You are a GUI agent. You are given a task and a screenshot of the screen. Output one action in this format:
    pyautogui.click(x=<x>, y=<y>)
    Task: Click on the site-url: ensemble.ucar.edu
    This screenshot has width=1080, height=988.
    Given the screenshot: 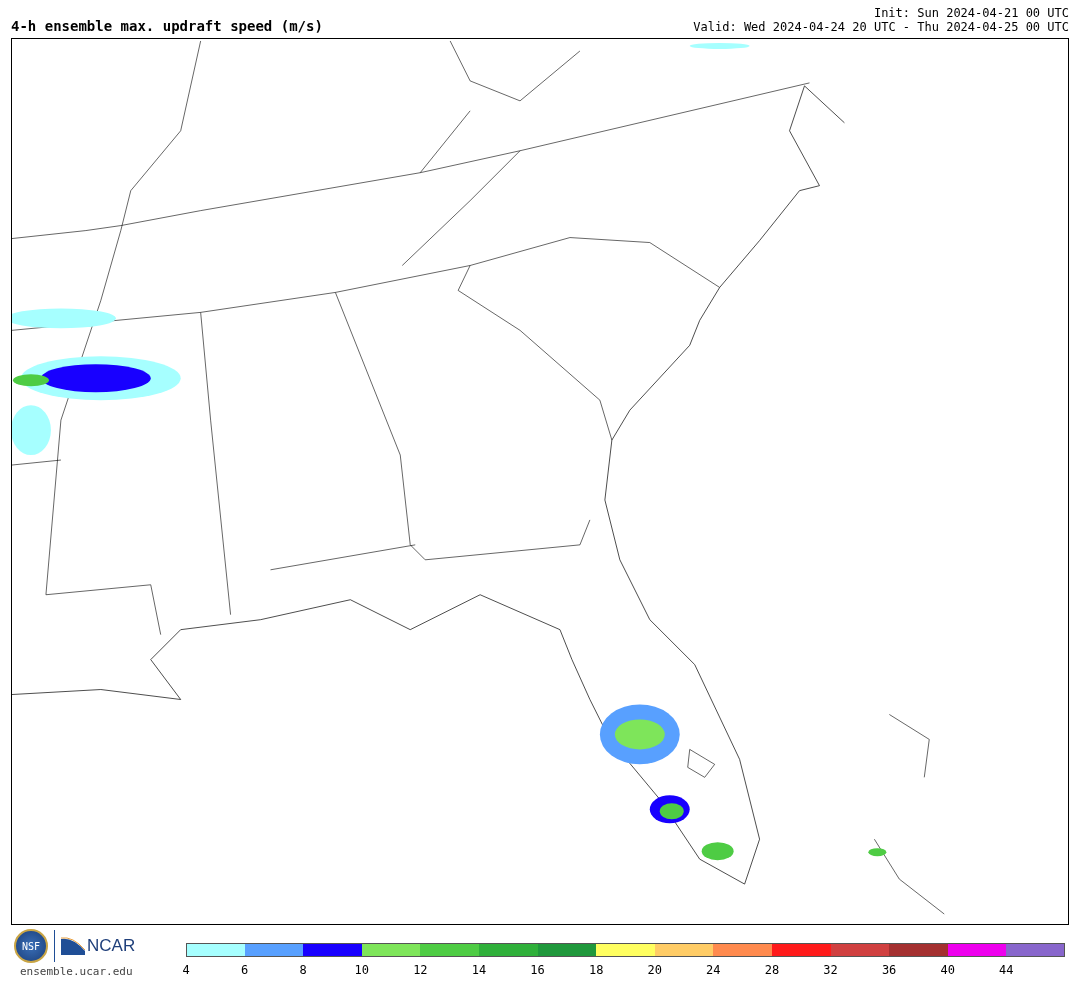 What is the action you would take?
    pyautogui.click(x=76, y=971)
    